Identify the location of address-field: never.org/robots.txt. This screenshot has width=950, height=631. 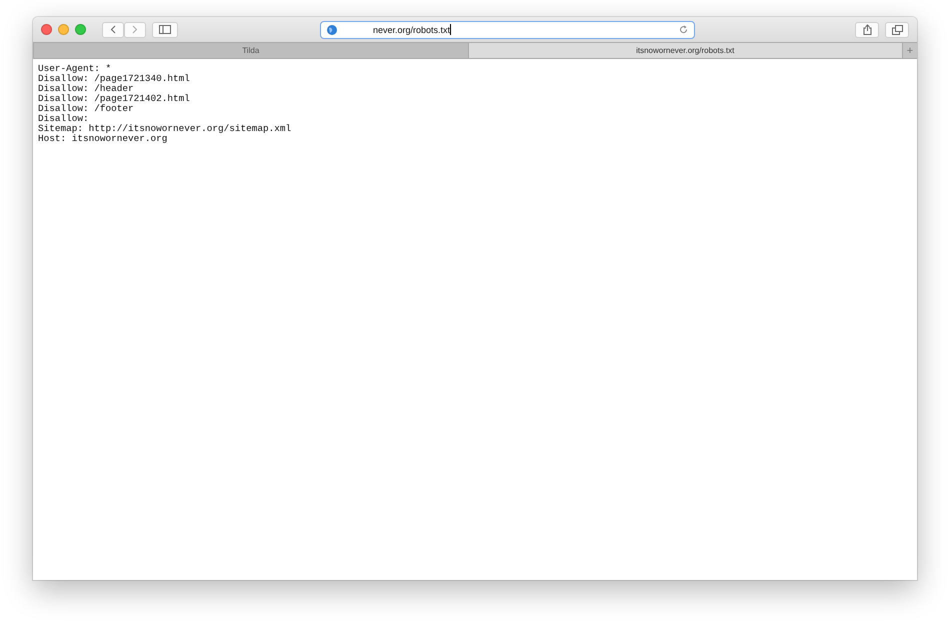
(507, 29).